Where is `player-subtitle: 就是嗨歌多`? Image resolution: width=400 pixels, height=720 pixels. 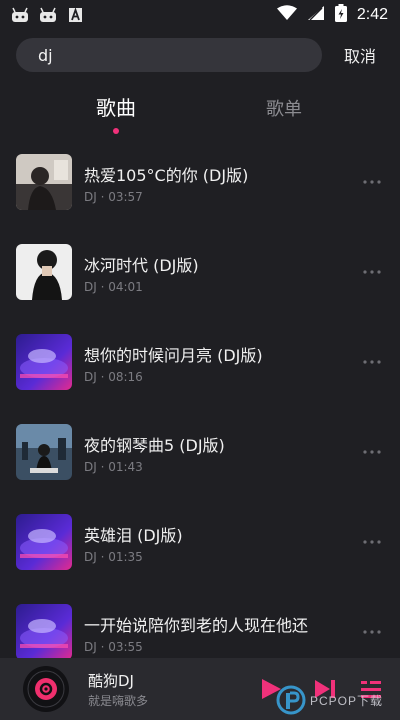 player-subtitle: 就是嗨歌多 is located at coordinates (118, 701).